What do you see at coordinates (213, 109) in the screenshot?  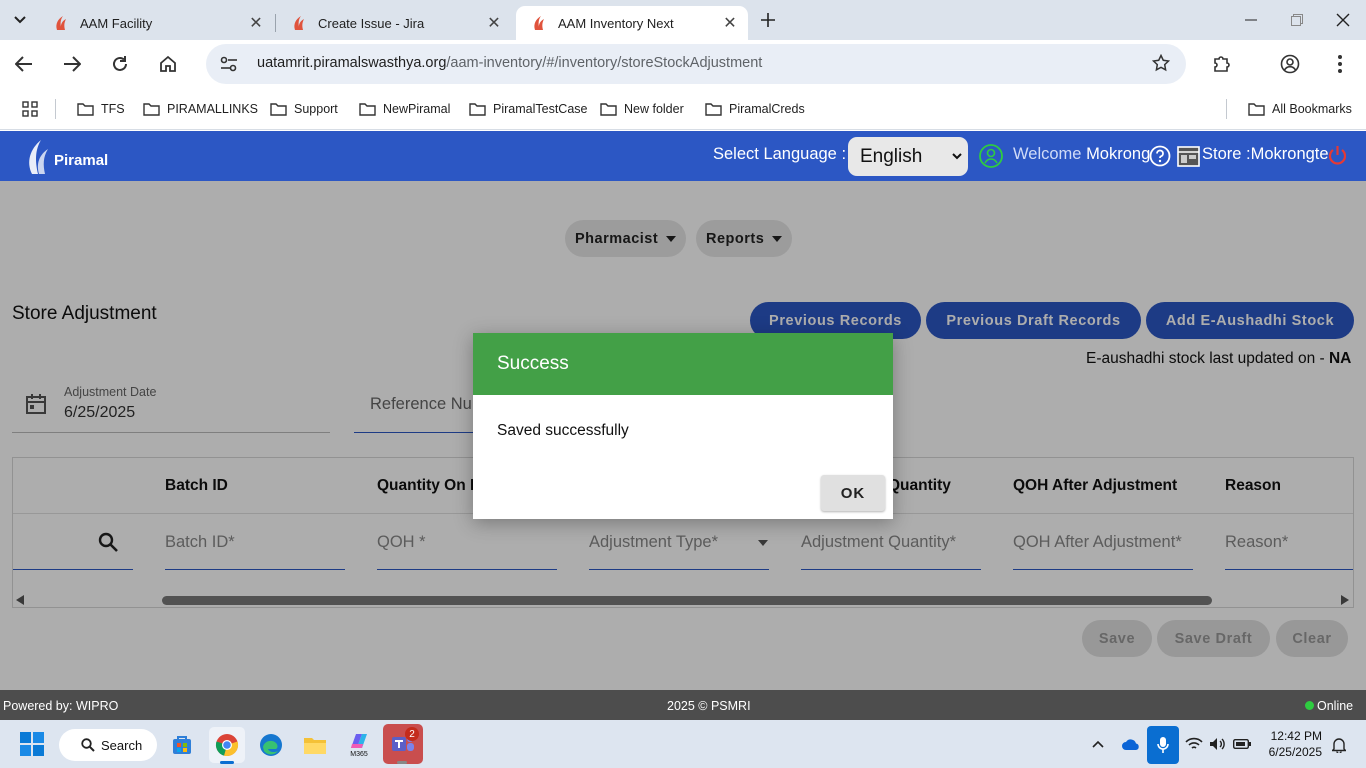 I see `bookmark-label: PIRAMALLINKS` at bounding box center [213, 109].